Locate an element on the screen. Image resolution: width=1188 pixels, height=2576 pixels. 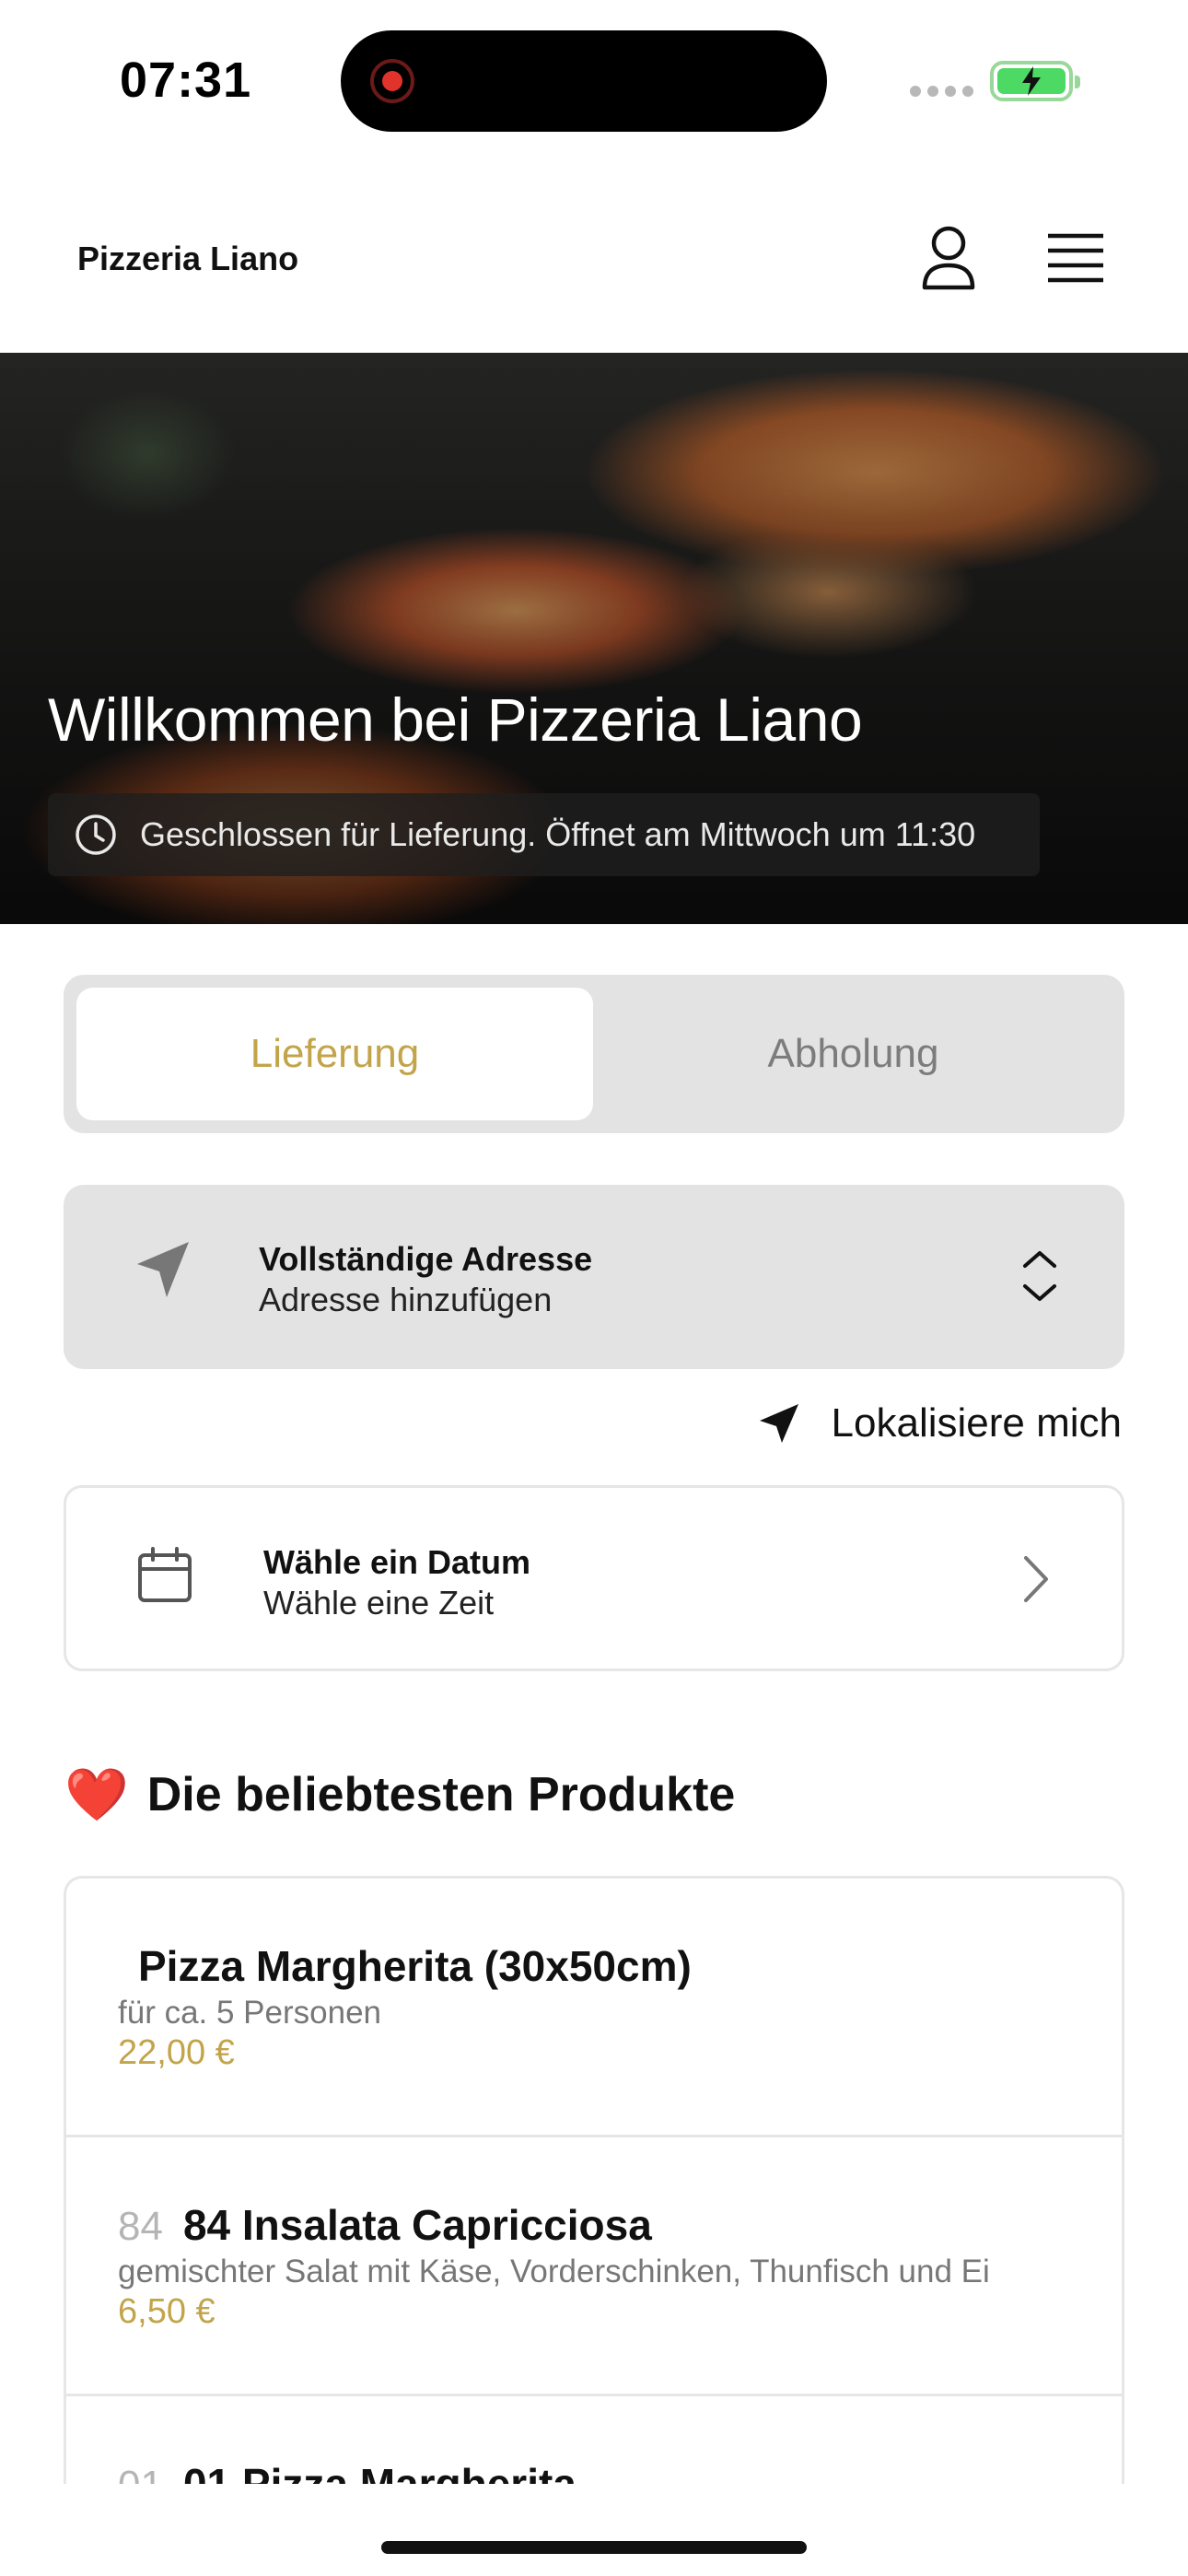
status-bar: 07:31 is located at coordinates (594, 78).